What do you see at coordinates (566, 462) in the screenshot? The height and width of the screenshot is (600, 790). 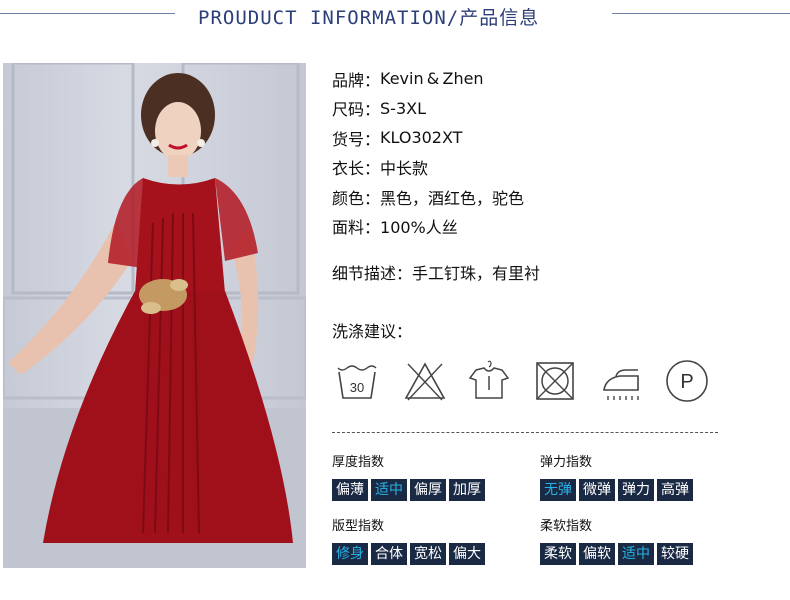 I see `elasticity-index-title: 弹力指数` at bounding box center [566, 462].